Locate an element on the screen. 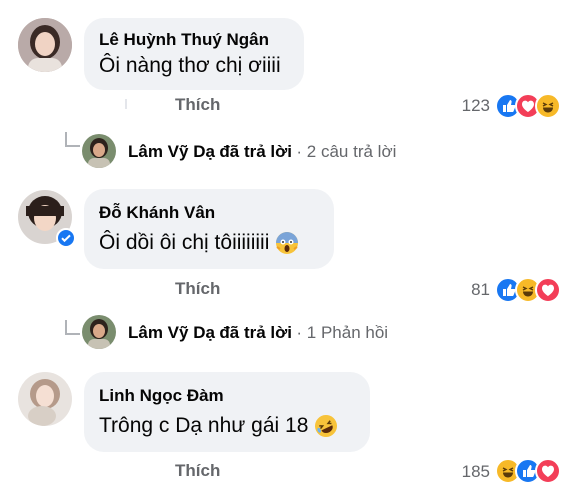 Image resolution: width=580 pixels, height=487 pixels. reply-summary: Lâm Vỹ Dạ đã trả lời · 2 câu trả lời is located at coordinates (262, 152).